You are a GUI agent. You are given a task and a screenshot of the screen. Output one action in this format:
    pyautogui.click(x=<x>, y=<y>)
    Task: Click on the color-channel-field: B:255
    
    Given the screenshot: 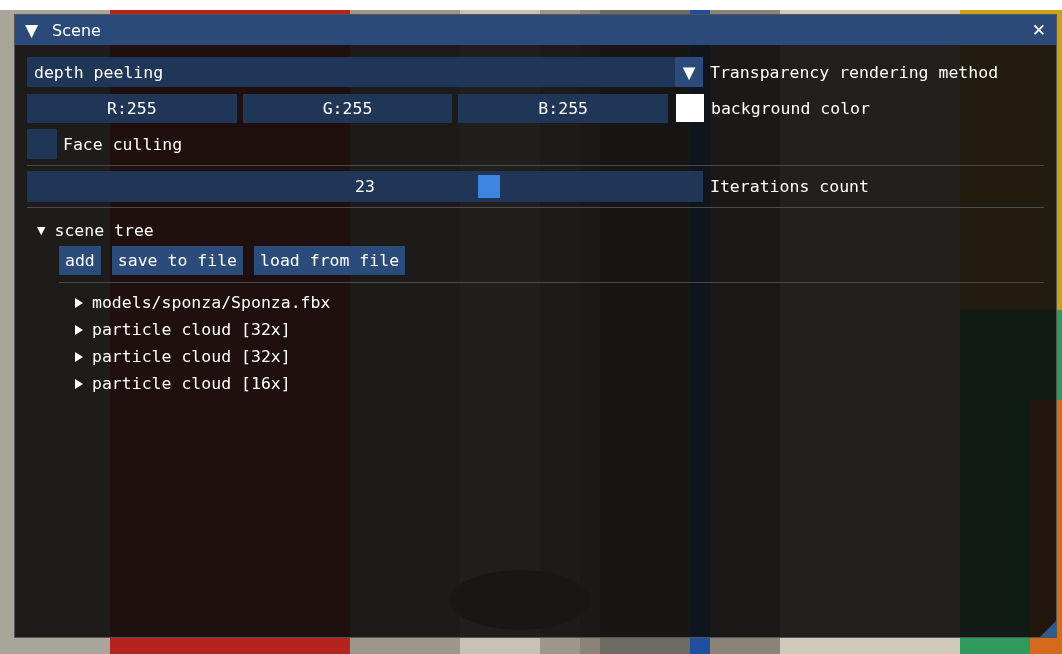 What is the action you would take?
    pyautogui.click(x=563, y=108)
    